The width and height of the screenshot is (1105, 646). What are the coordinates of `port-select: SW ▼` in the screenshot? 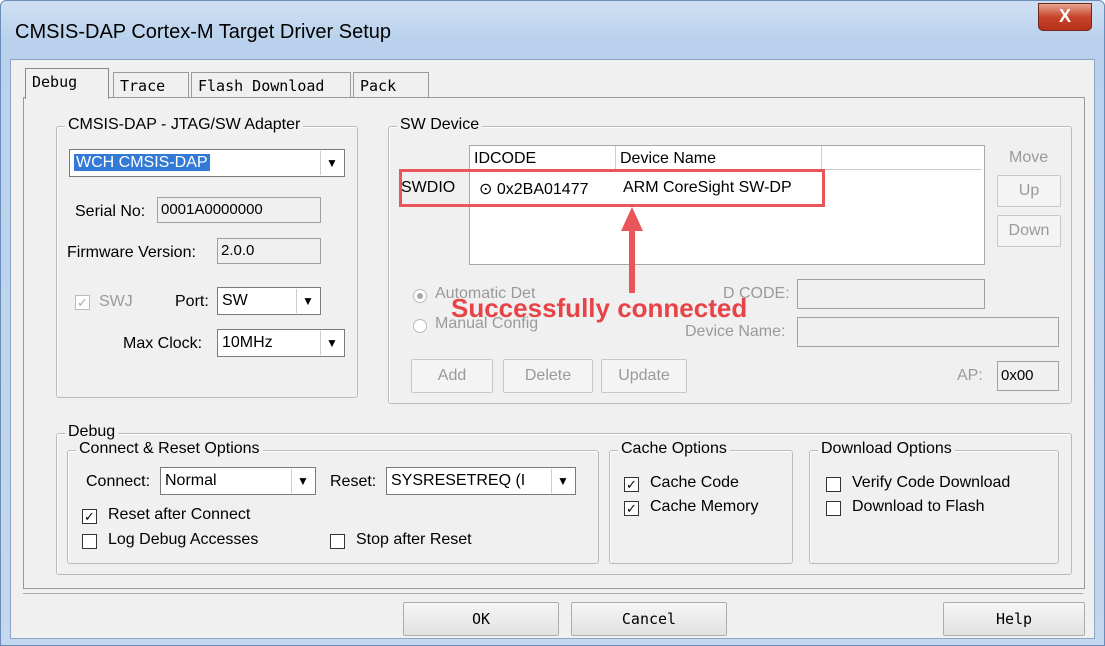 It's located at (269, 301).